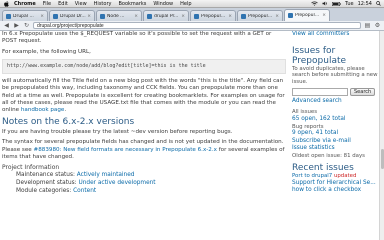  I want to click on browser-toolbar: ◀ ▶ ↻ drupal.org/project/prepopulate ▤ ⚙, so click(192, 26).